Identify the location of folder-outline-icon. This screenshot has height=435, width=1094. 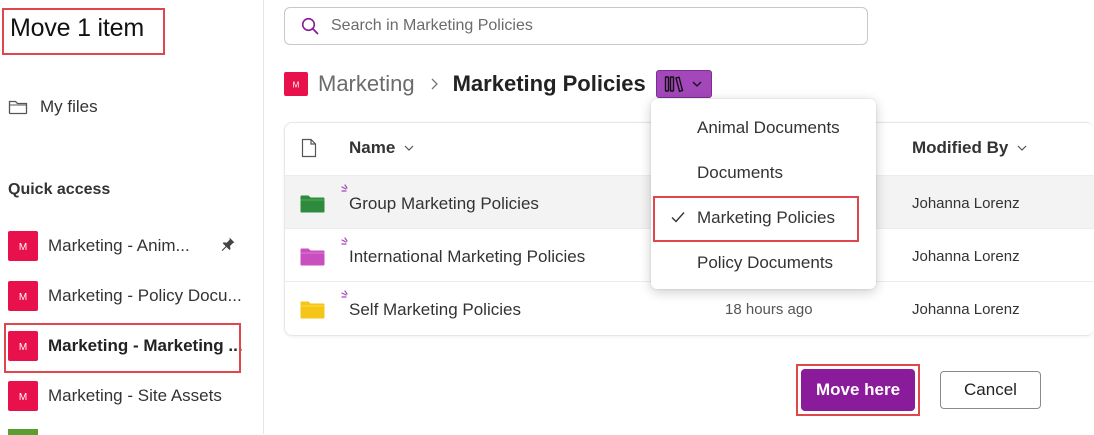
(18, 107).